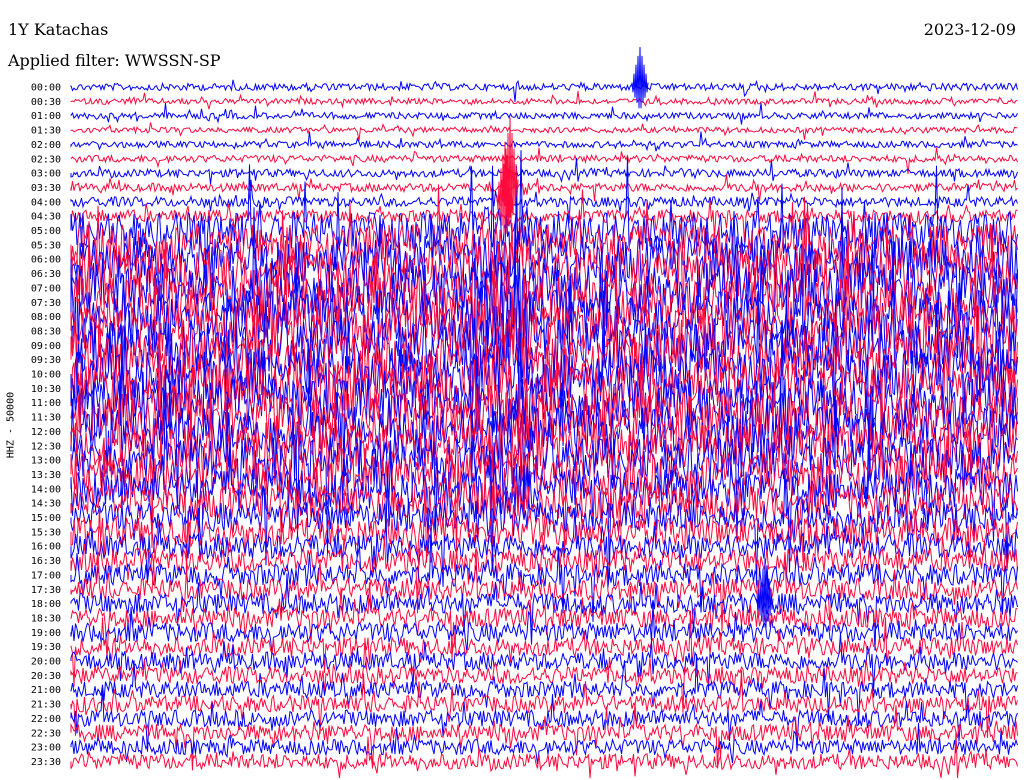 The width and height of the screenshot is (1024, 780). I want to click on time-label: 00:30, so click(46, 102).